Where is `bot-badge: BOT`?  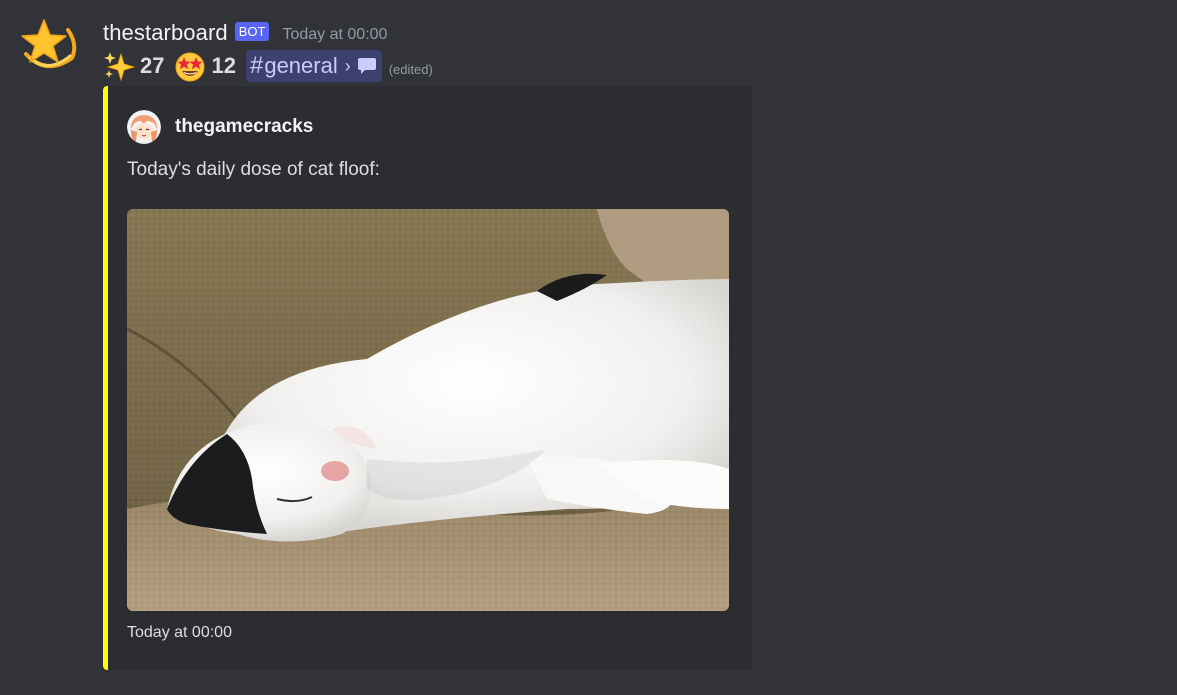 bot-badge: BOT is located at coordinates (252, 31).